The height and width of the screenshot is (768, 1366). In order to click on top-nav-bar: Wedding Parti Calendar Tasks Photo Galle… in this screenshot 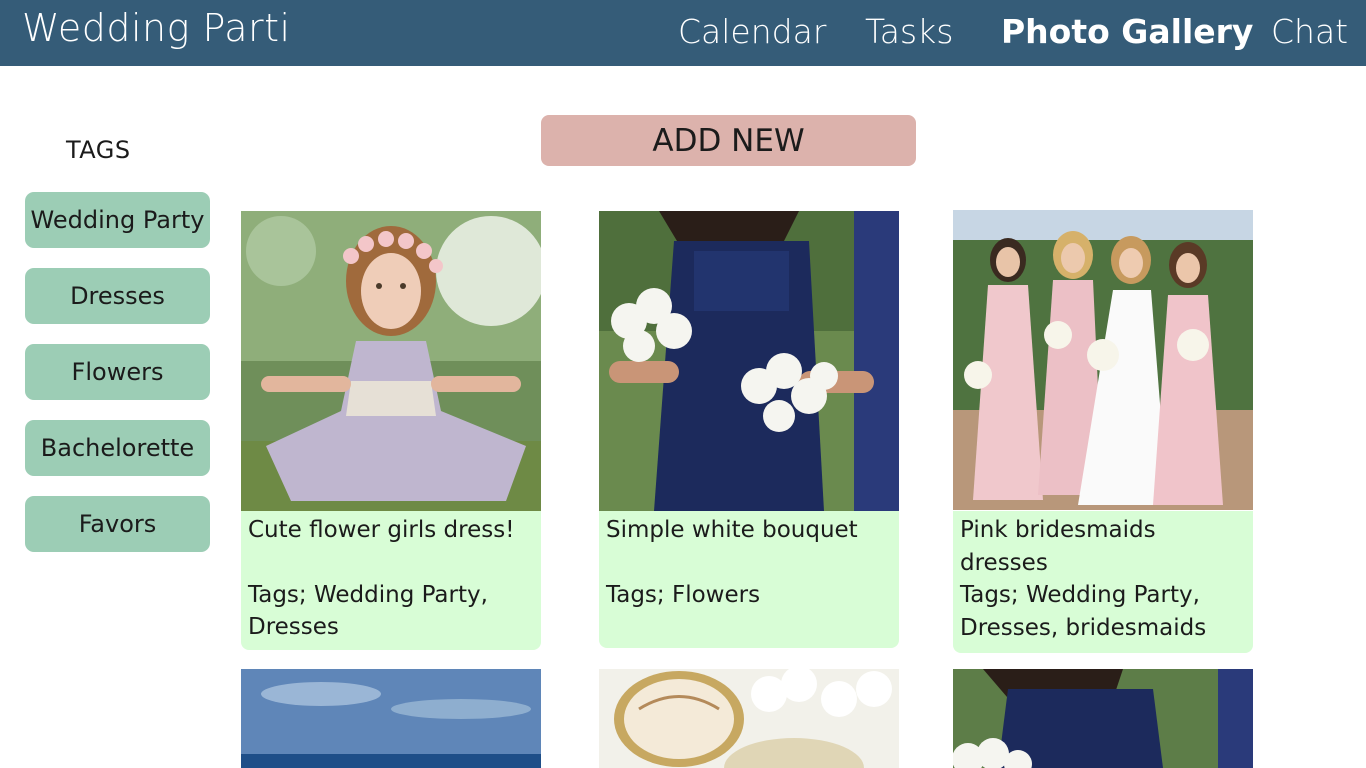, I will do `click(683, 33)`.